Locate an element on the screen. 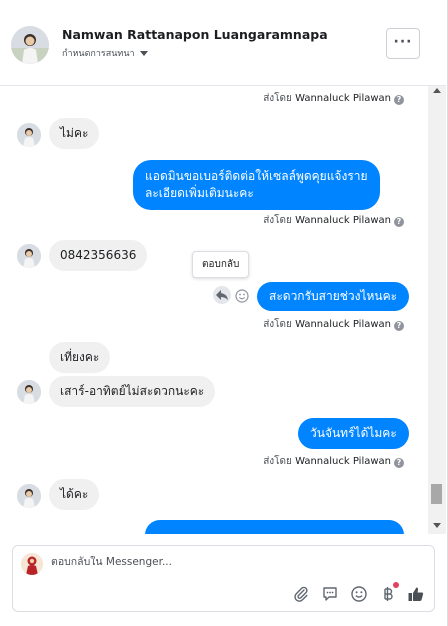 The width and height of the screenshot is (448, 626). smiley-icon is located at coordinates (359, 594).